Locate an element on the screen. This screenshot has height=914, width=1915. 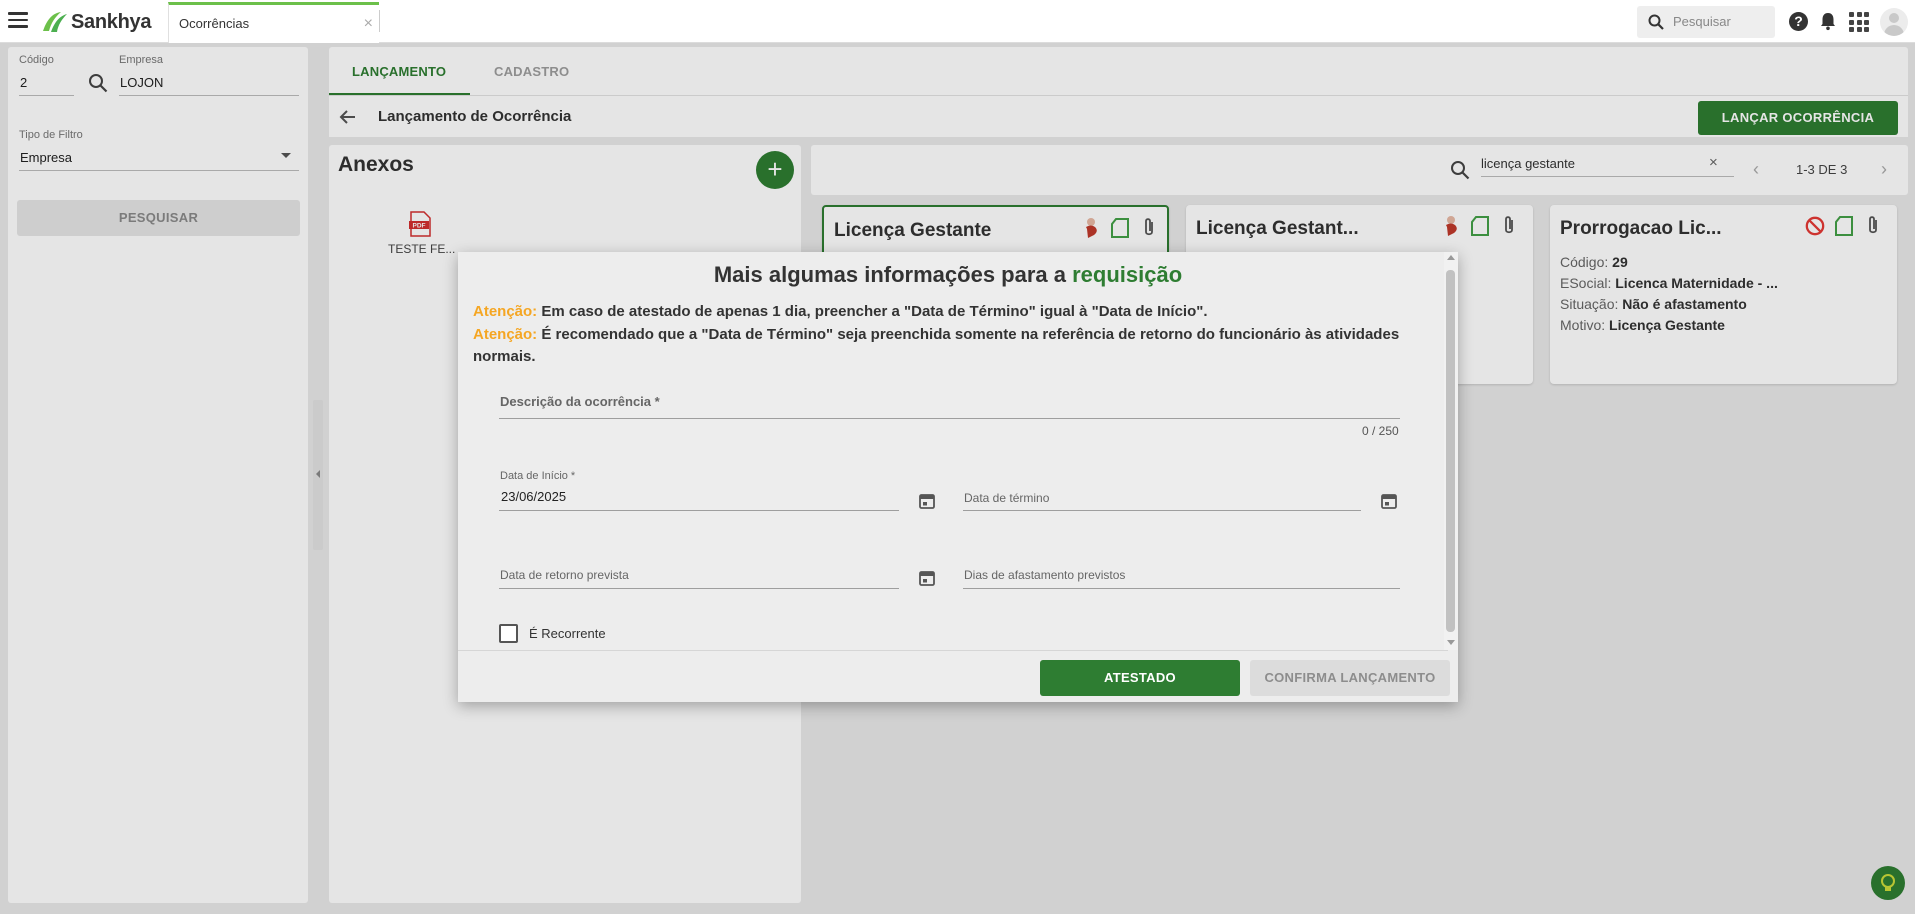
menu-icon is located at coordinates (18, 21).